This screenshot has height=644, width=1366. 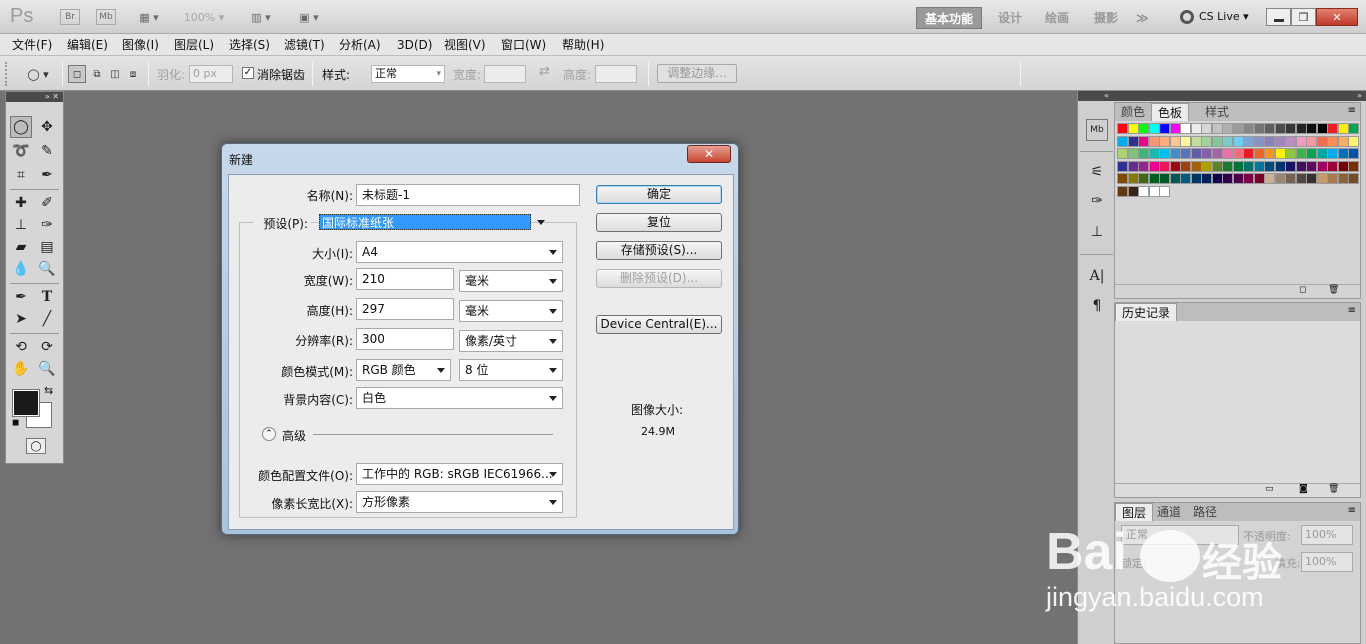 What do you see at coordinates (1097, 276) in the screenshot?
I see `character-panel-icon: A|` at bounding box center [1097, 276].